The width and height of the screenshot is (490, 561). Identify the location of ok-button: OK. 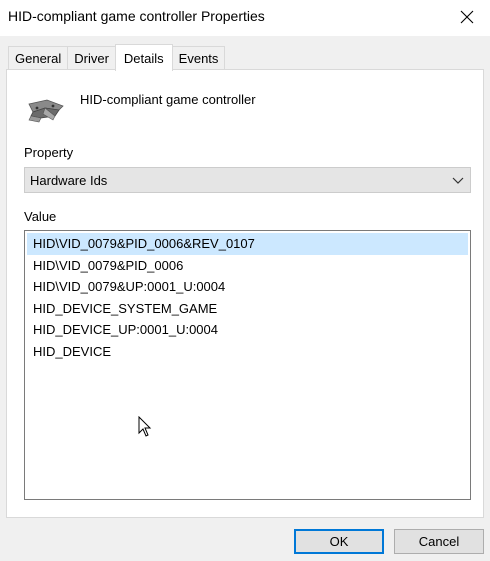
(339, 541).